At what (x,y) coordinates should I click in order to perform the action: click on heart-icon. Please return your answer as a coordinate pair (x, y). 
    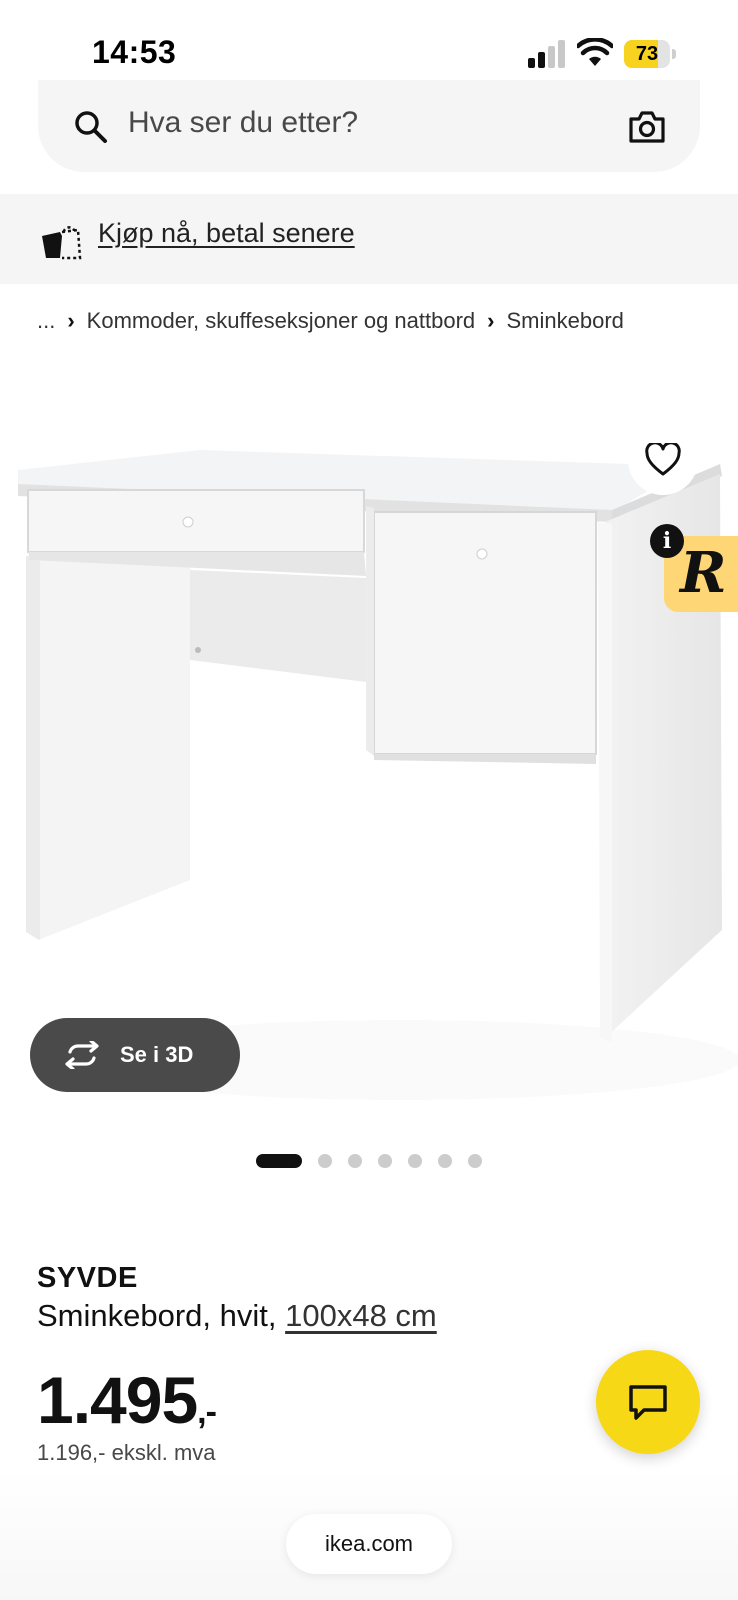
    Looking at the image, I should click on (663, 459).